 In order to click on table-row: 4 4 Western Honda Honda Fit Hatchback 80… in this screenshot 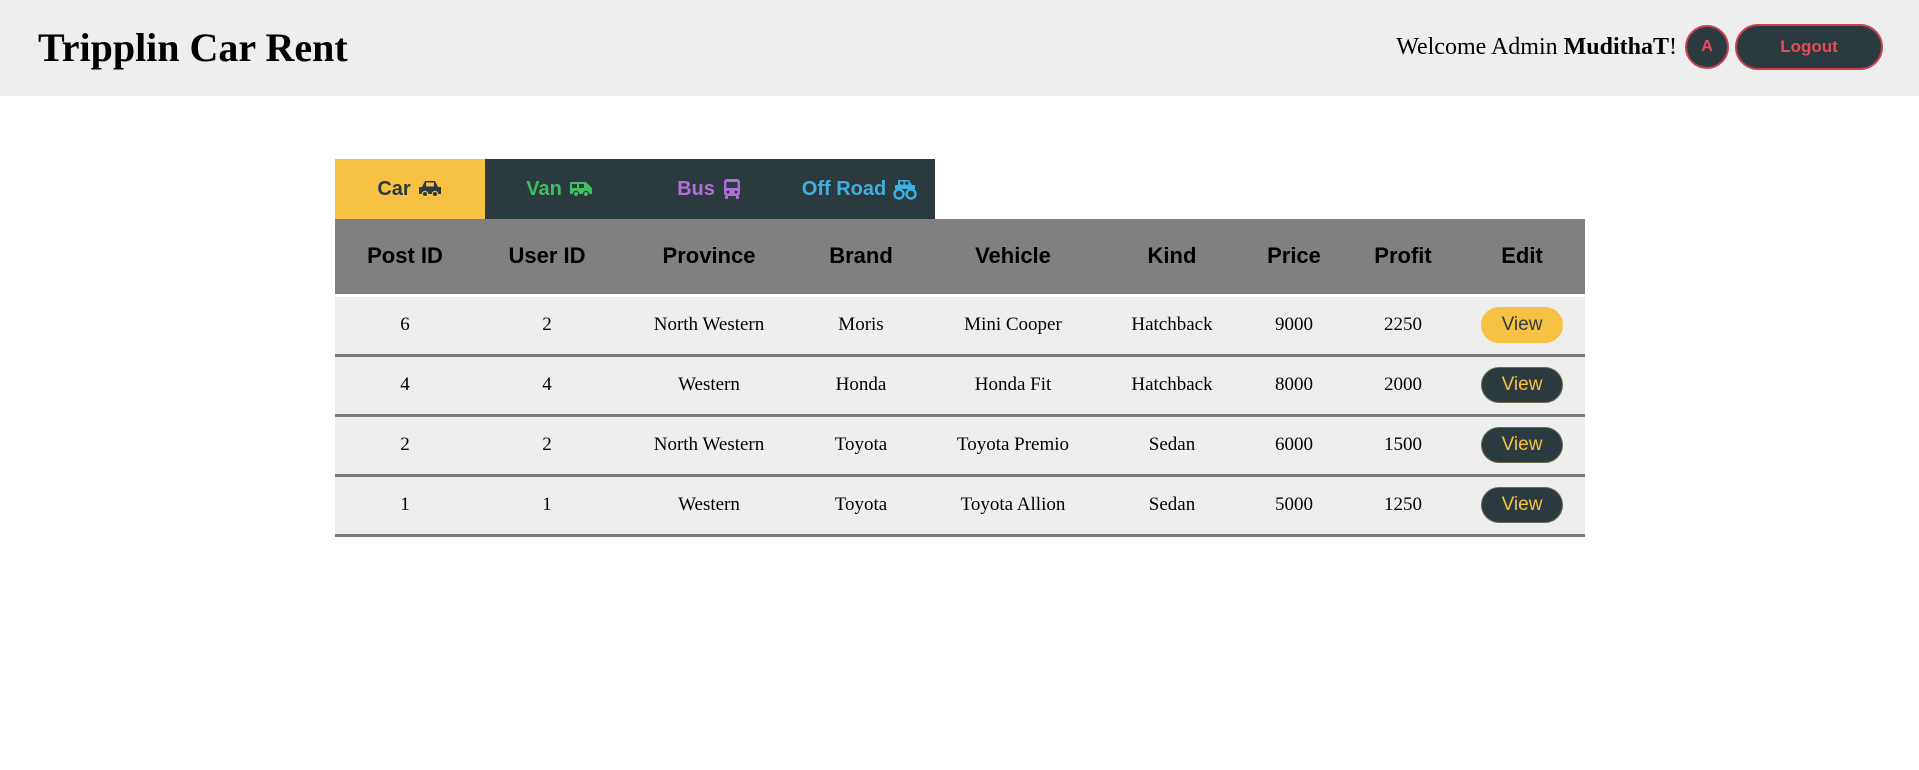, I will do `click(960, 385)`.